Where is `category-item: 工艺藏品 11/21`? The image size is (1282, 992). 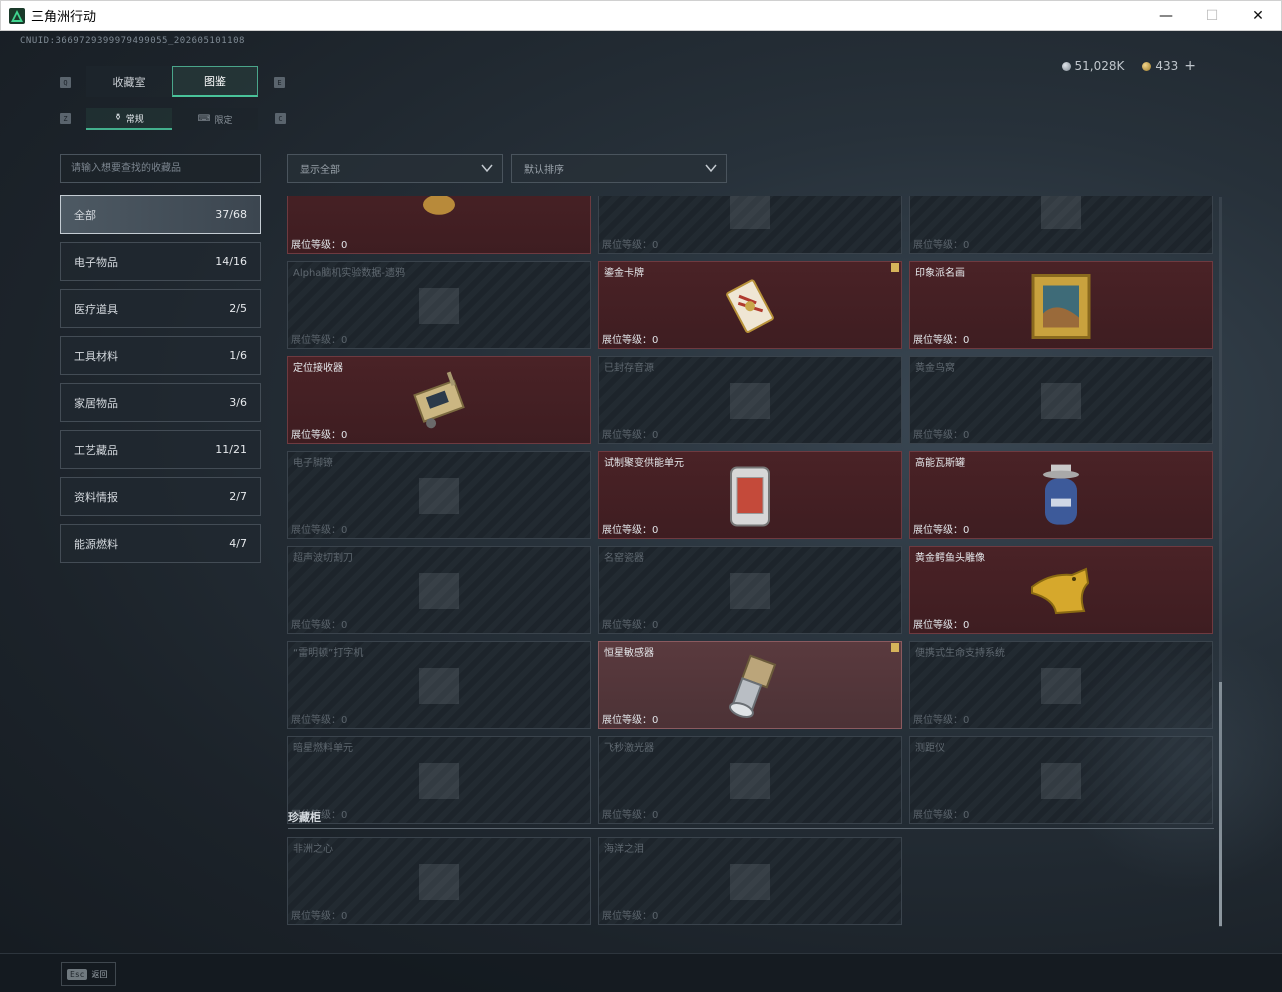
category-item: 工艺藏品 11/21 is located at coordinates (160, 449).